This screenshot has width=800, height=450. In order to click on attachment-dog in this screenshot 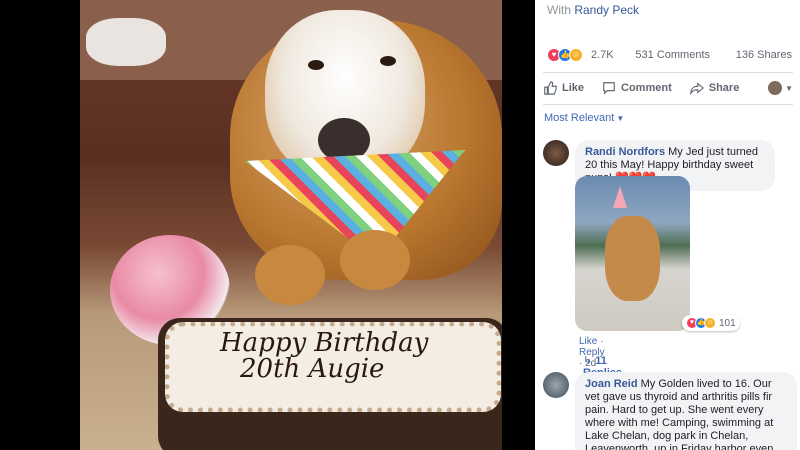, I will do `click(632, 258)`.